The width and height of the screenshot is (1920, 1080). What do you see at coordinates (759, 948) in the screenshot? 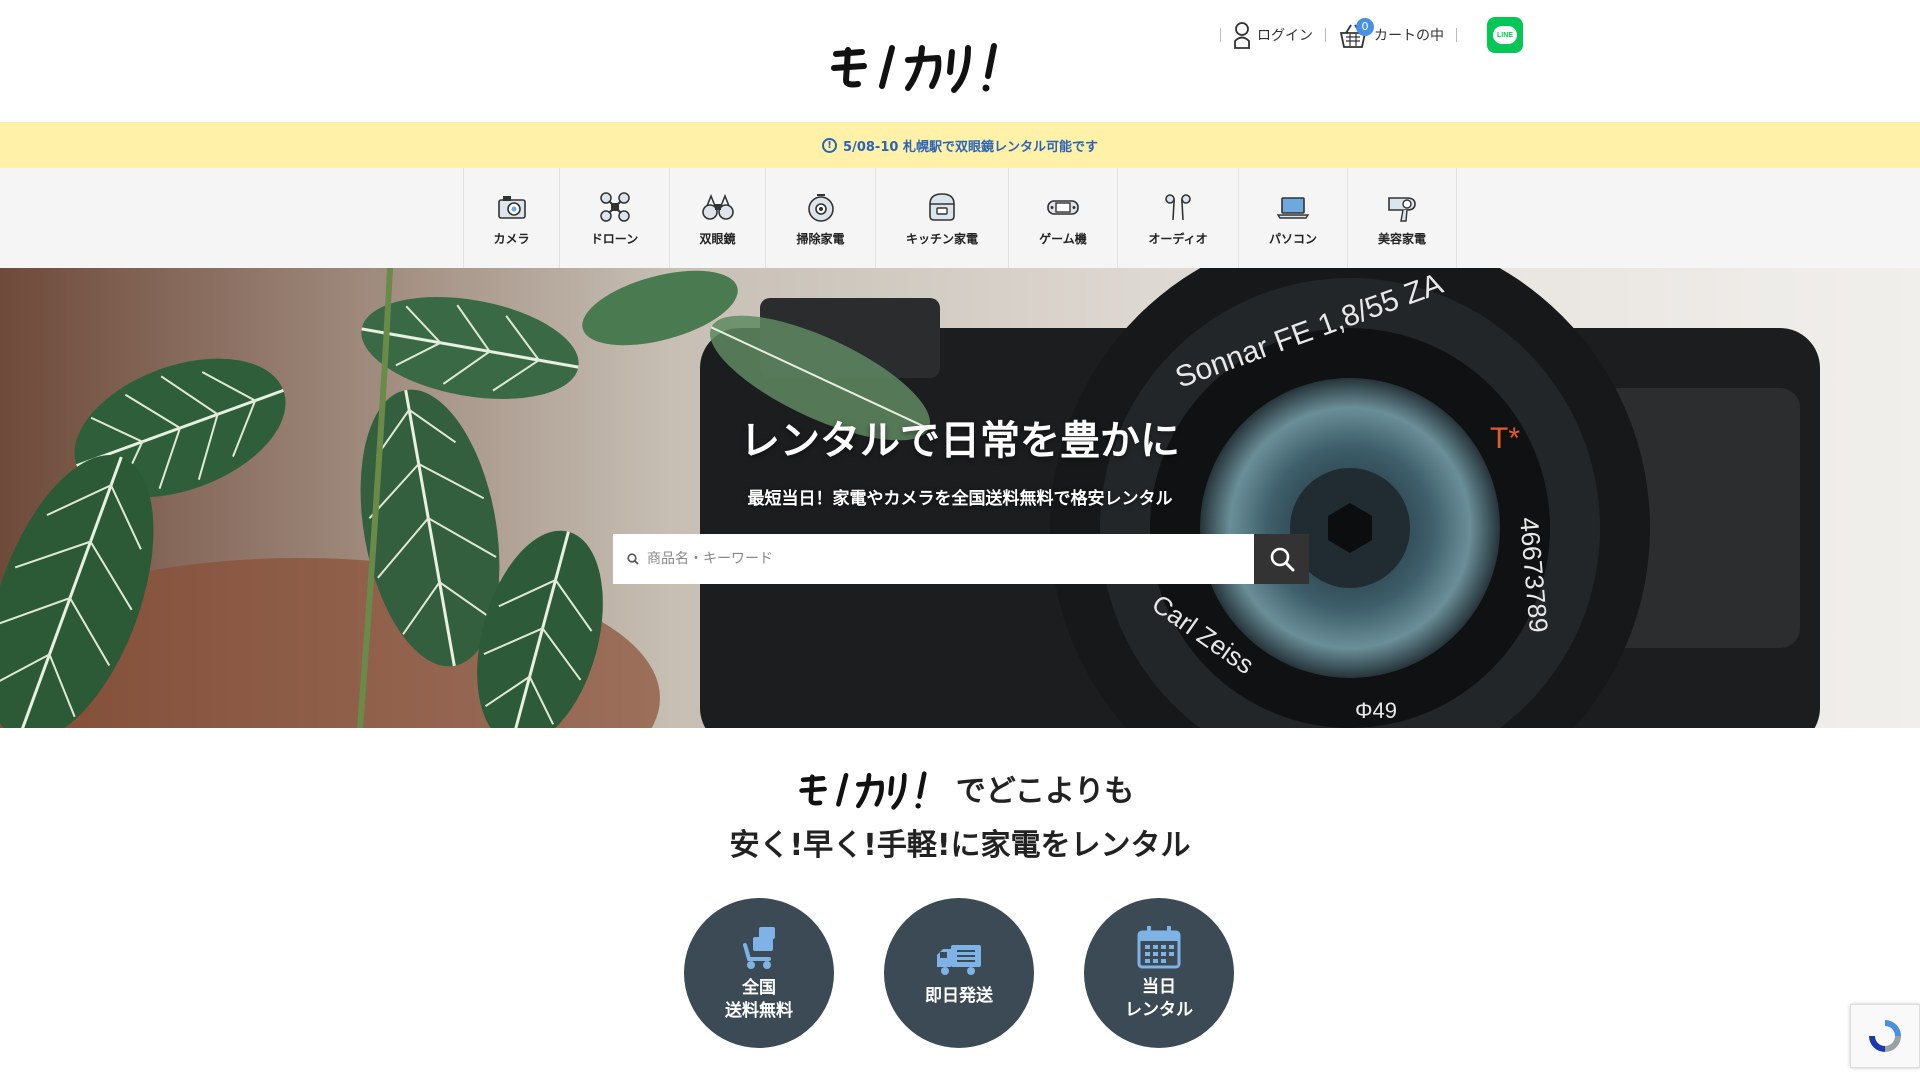
I see `delivery-cart-icon` at bounding box center [759, 948].